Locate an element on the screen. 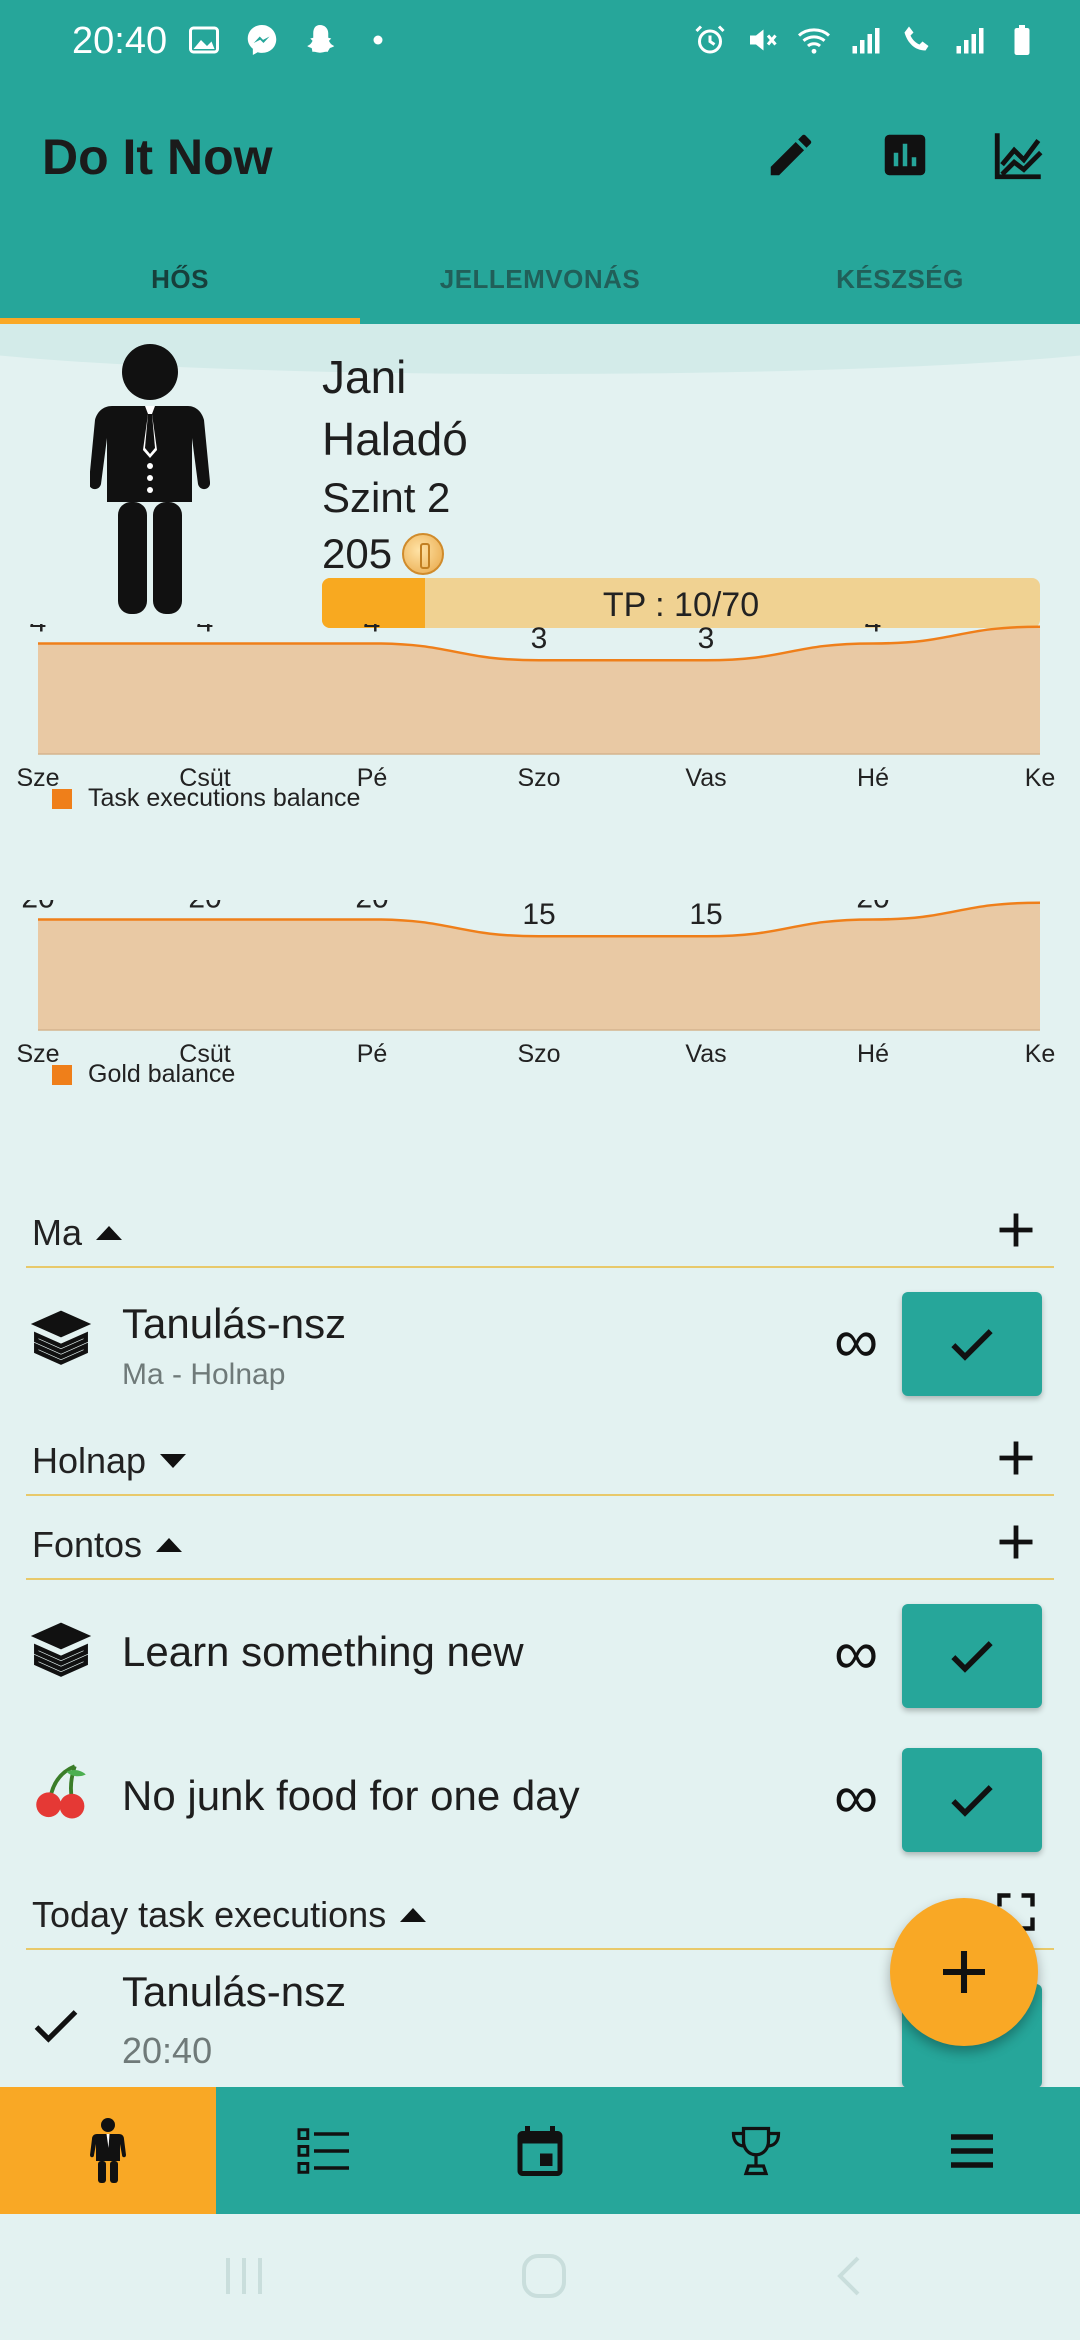 This screenshot has height=2340, width=1080. edit-button is located at coordinates (791, 155).